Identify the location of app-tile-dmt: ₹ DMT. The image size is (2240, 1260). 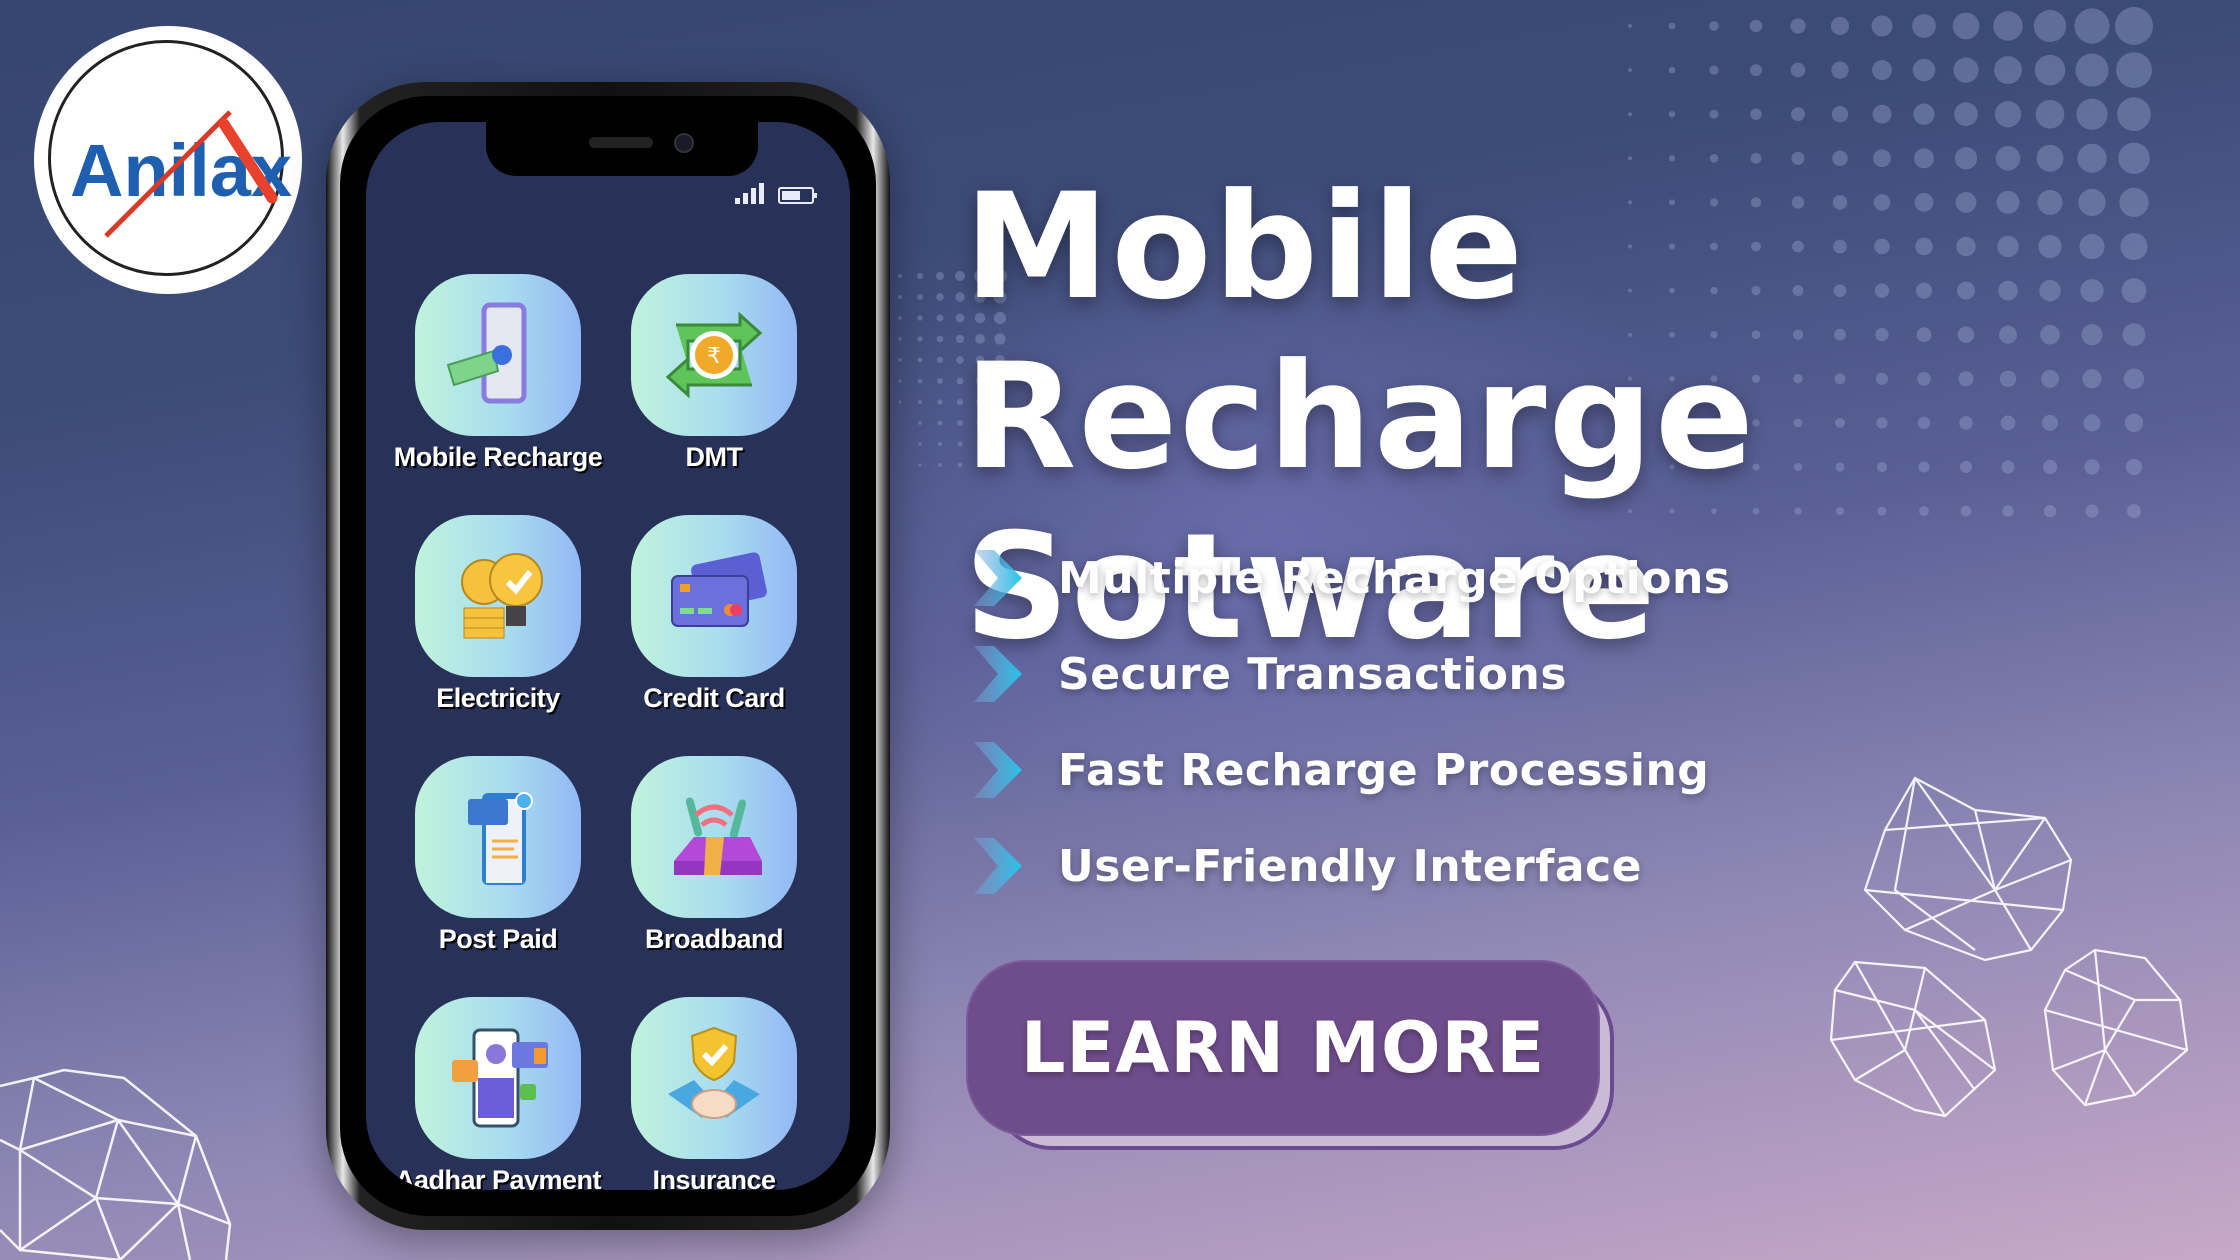
(714, 373).